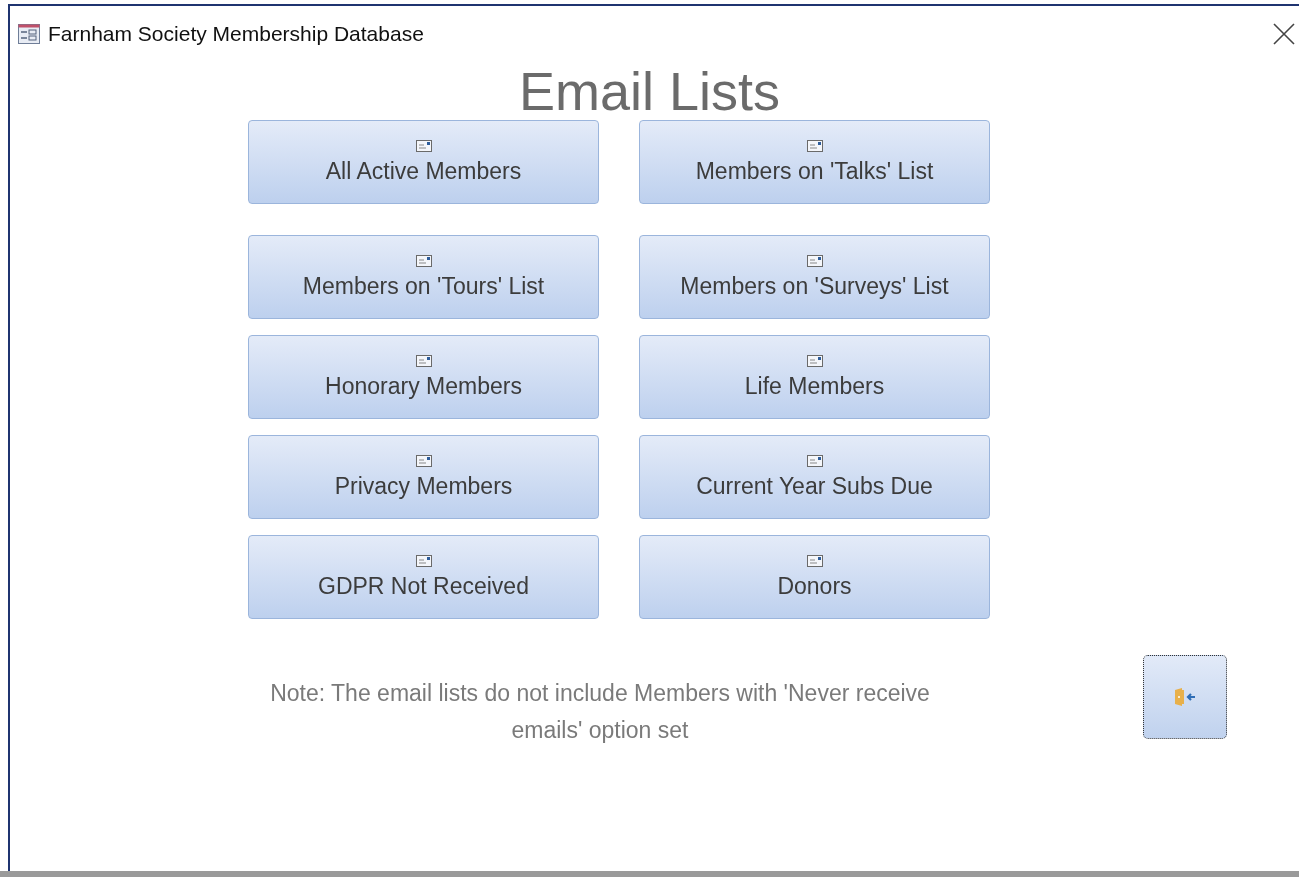 The height and width of the screenshot is (877, 1299). Describe the element at coordinates (814, 162) in the screenshot. I see `email-list-button: Members on 'Talks' List` at that location.